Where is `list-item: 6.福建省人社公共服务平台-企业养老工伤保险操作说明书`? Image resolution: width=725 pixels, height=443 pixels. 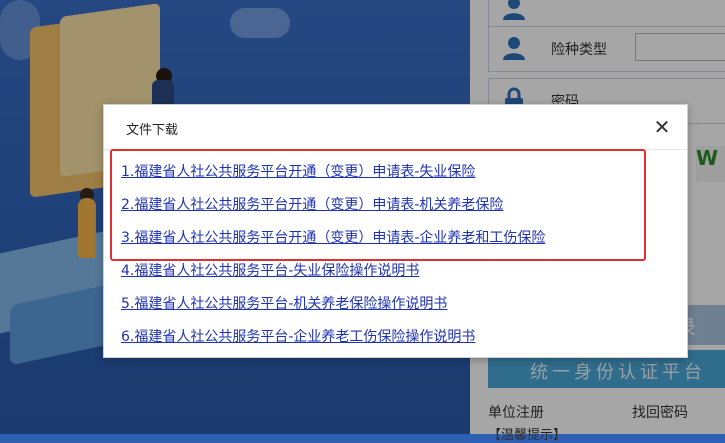
list-item: 6.福建省人社公共服务平台-企业养老工伤保险操作说明书 is located at coordinates (333, 342).